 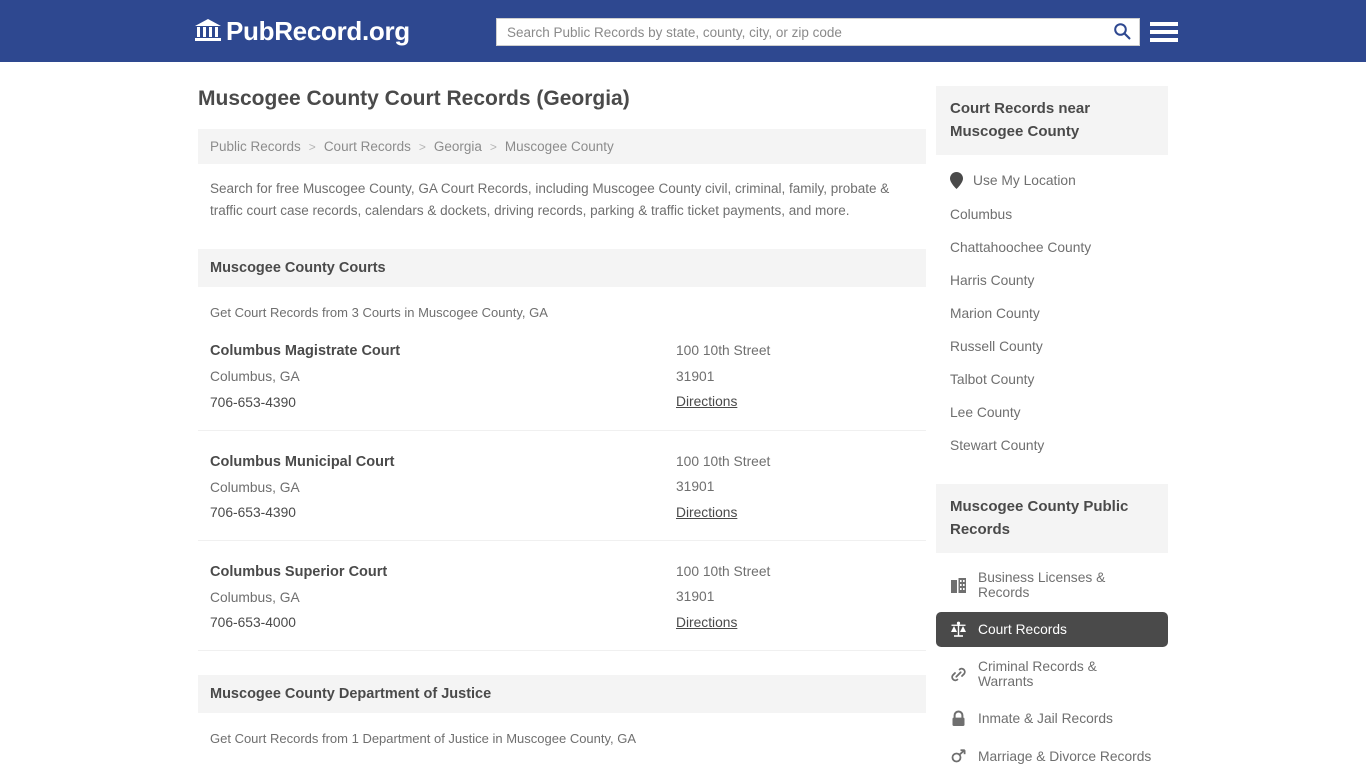 I want to click on briefcase-icon, so click(x=958, y=585).